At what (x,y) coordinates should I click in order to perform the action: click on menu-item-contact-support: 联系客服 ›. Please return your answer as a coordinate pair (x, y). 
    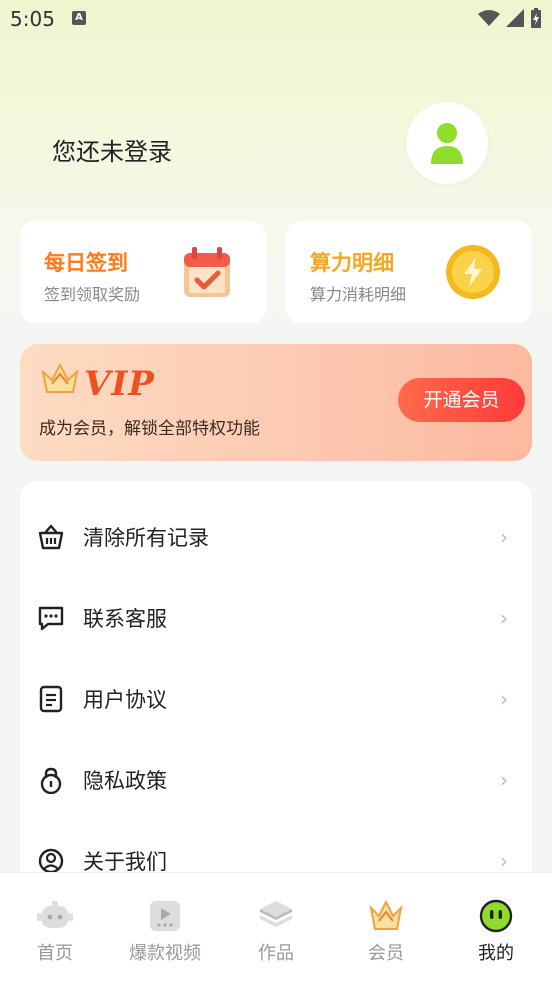
    Looking at the image, I should click on (276, 618).